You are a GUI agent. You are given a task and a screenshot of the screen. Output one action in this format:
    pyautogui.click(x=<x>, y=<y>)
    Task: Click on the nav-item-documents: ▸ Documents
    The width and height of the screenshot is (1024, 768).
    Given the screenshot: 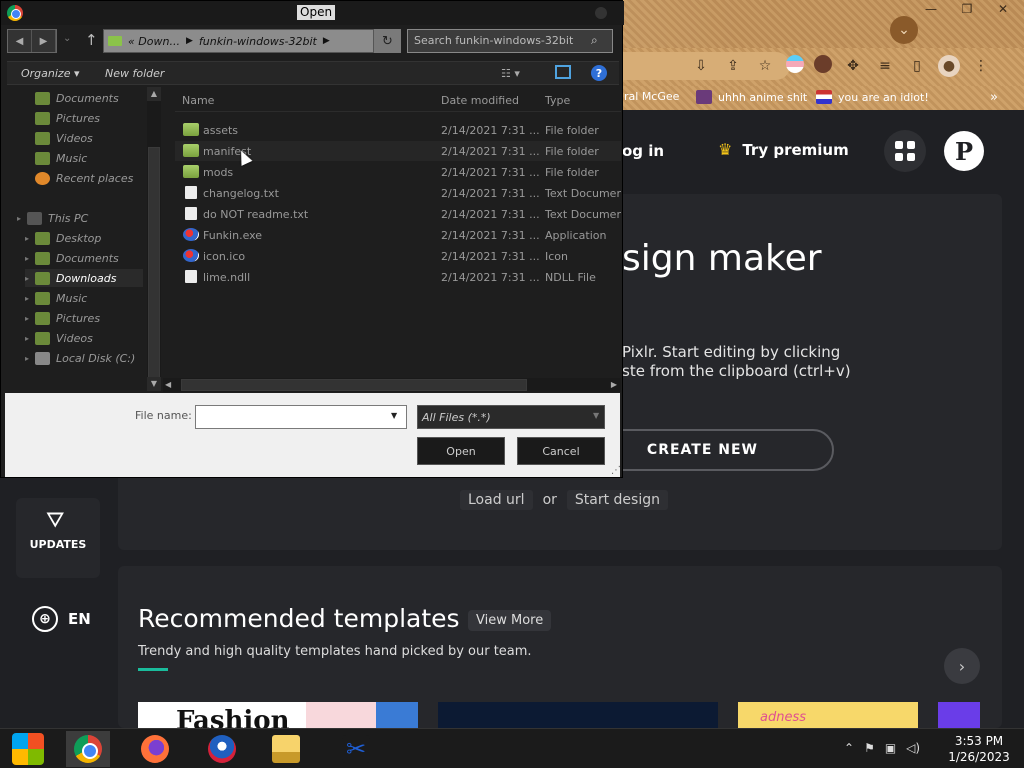 What is the action you would take?
    pyautogui.click(x=72, y=258)
    